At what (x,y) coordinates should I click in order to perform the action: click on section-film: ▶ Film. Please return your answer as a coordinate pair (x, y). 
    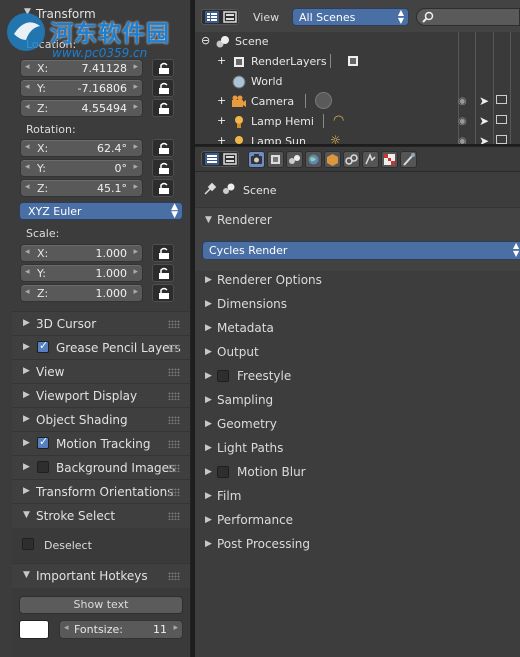
    Looking at the image, I should click on (357, 496).